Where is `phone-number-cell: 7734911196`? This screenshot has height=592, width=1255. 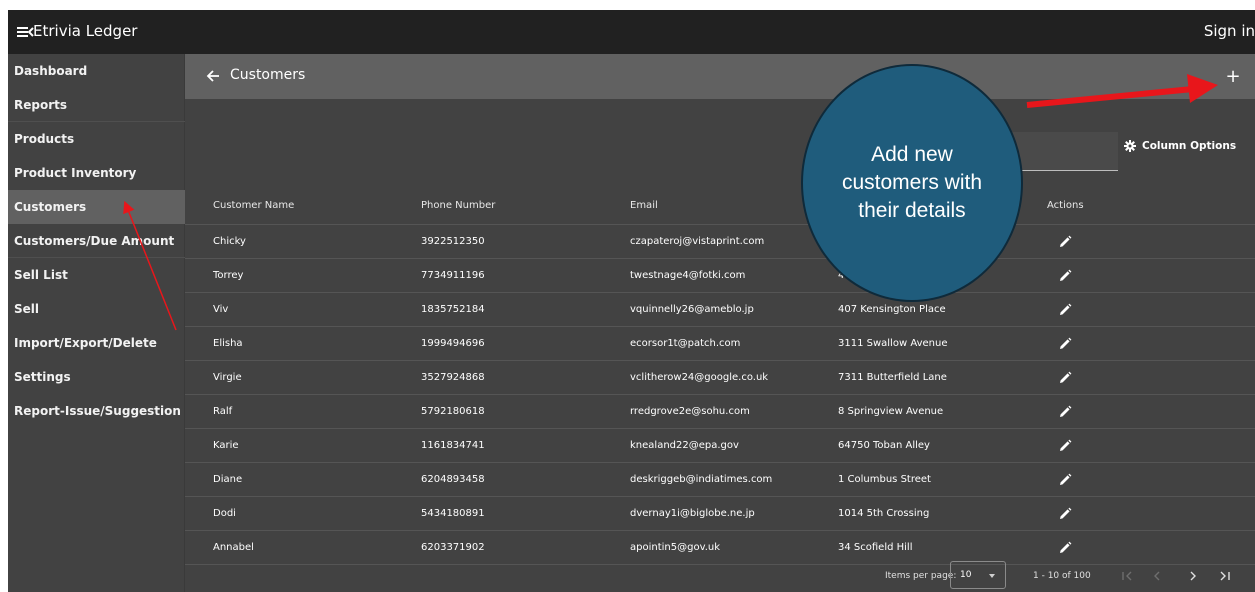 phone-number-cell: 7734911196 is located at coordinates (453, 275).